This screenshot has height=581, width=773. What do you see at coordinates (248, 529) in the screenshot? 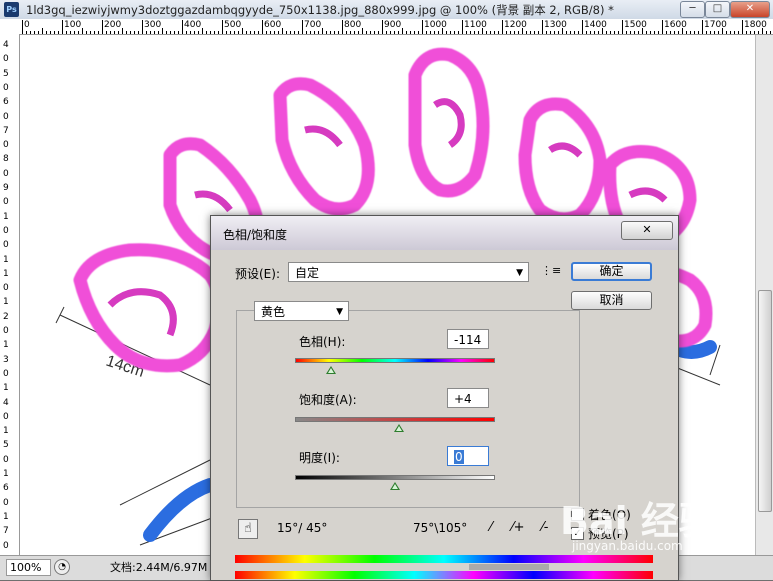
I see `targeted-adjustment-hand-icon: ☝` at bounding box center [248, 529].